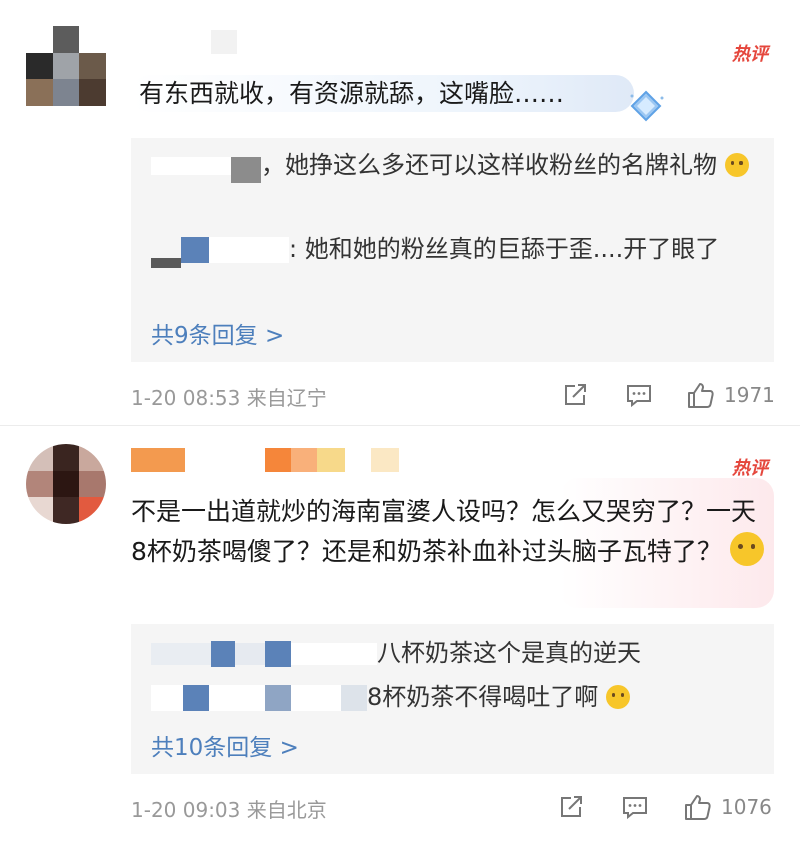 The width and height of the screenshot is (800, 843). Describe the element at coordinates (456, 697) in the screenshot. I see `reply-item: 8杯奶茶不得喝吐了啊` at that location.